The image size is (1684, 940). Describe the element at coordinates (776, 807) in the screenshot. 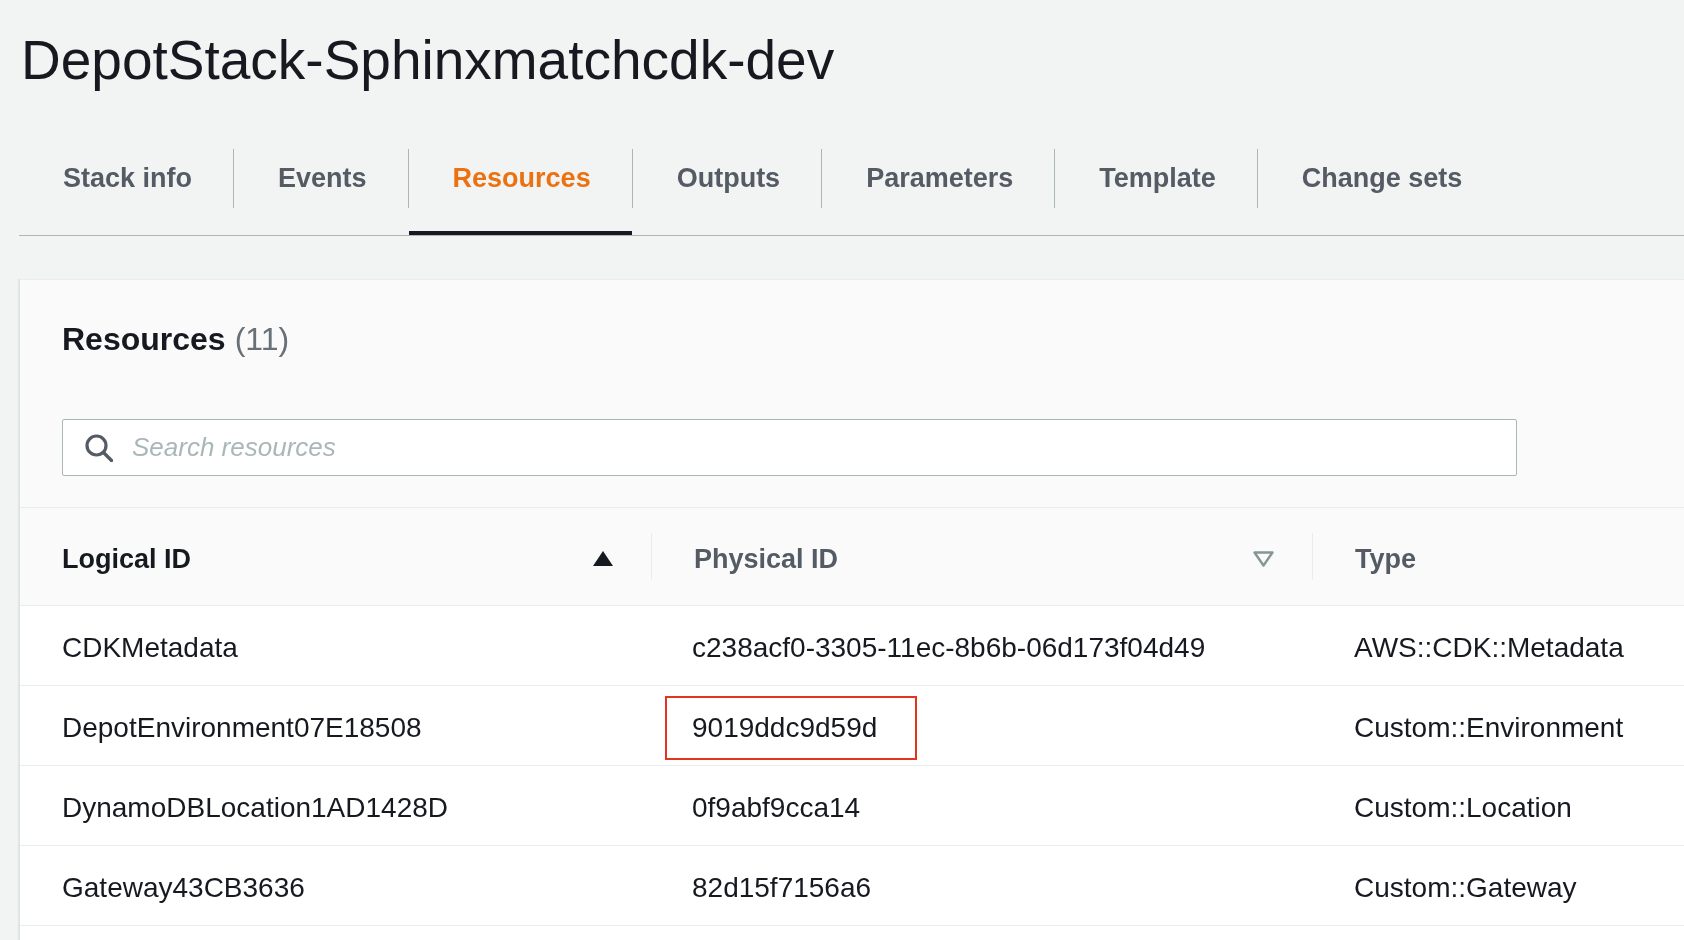

I see `physical-id: 0f9abf9cca14` at that location.